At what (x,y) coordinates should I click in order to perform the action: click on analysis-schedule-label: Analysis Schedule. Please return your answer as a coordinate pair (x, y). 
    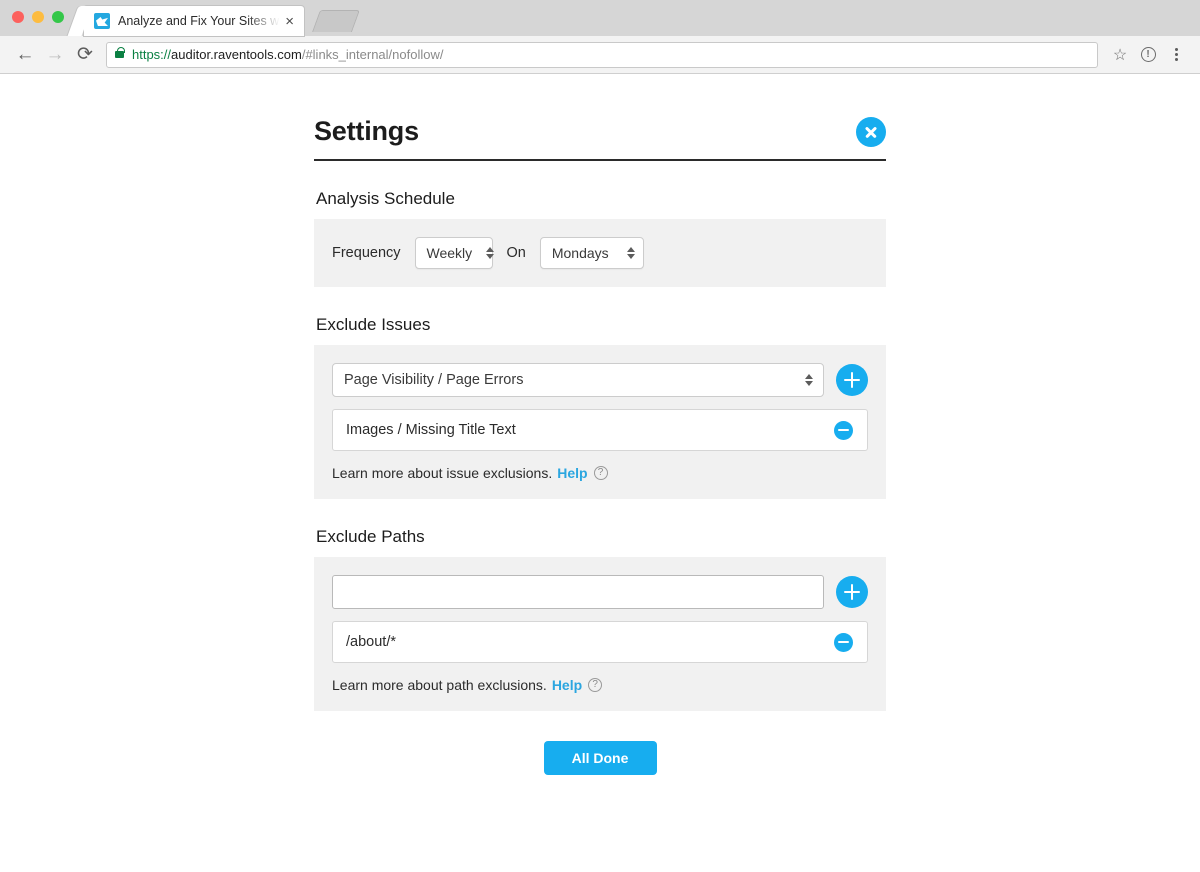
    Looking at the image, I should click on (385, 198).